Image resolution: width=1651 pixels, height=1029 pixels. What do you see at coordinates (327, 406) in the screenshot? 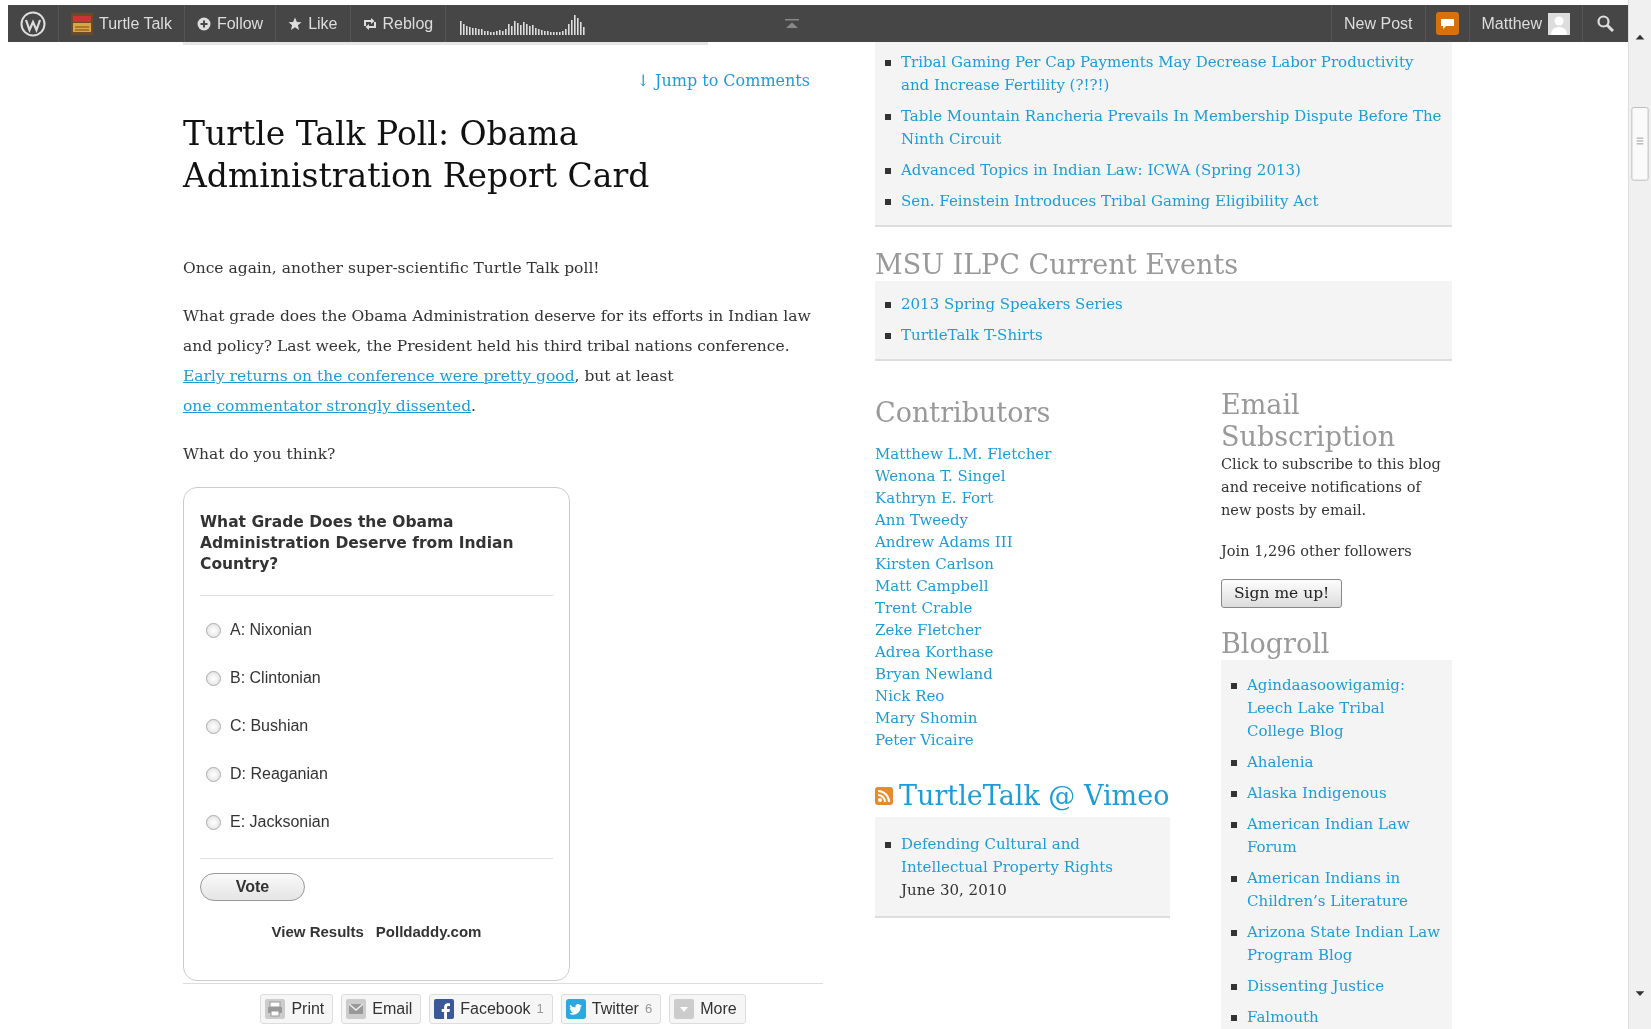
I see `inline-link: one commentator strongly dissented` at bounding box center [327, 406].